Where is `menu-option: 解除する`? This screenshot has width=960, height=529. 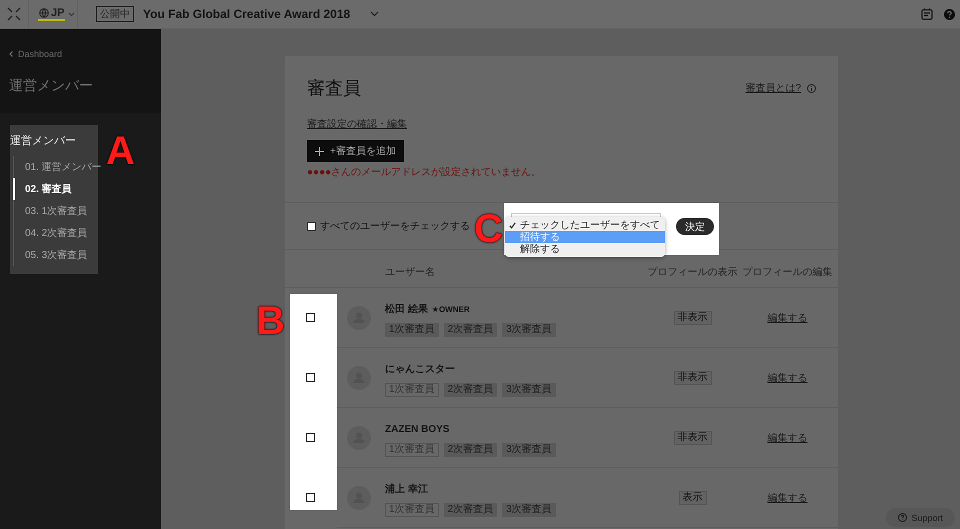
menu-option: 解除する is located at coordinates (585, 249).